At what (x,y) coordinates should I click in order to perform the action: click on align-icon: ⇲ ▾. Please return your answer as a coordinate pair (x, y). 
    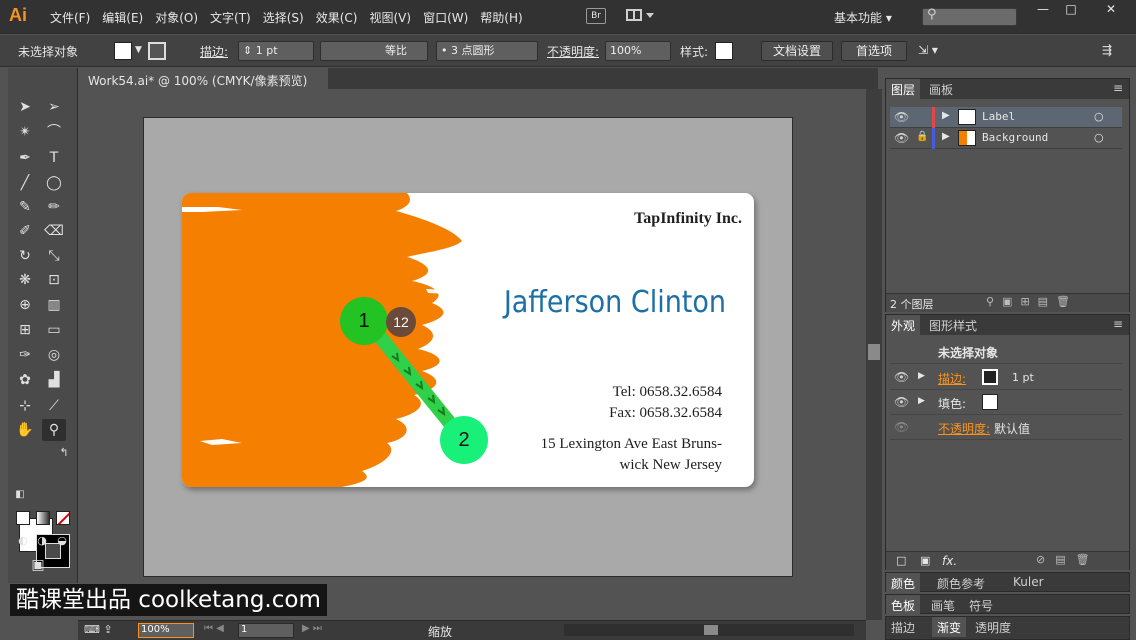
    Looking at the image, I should click on (928, 50).